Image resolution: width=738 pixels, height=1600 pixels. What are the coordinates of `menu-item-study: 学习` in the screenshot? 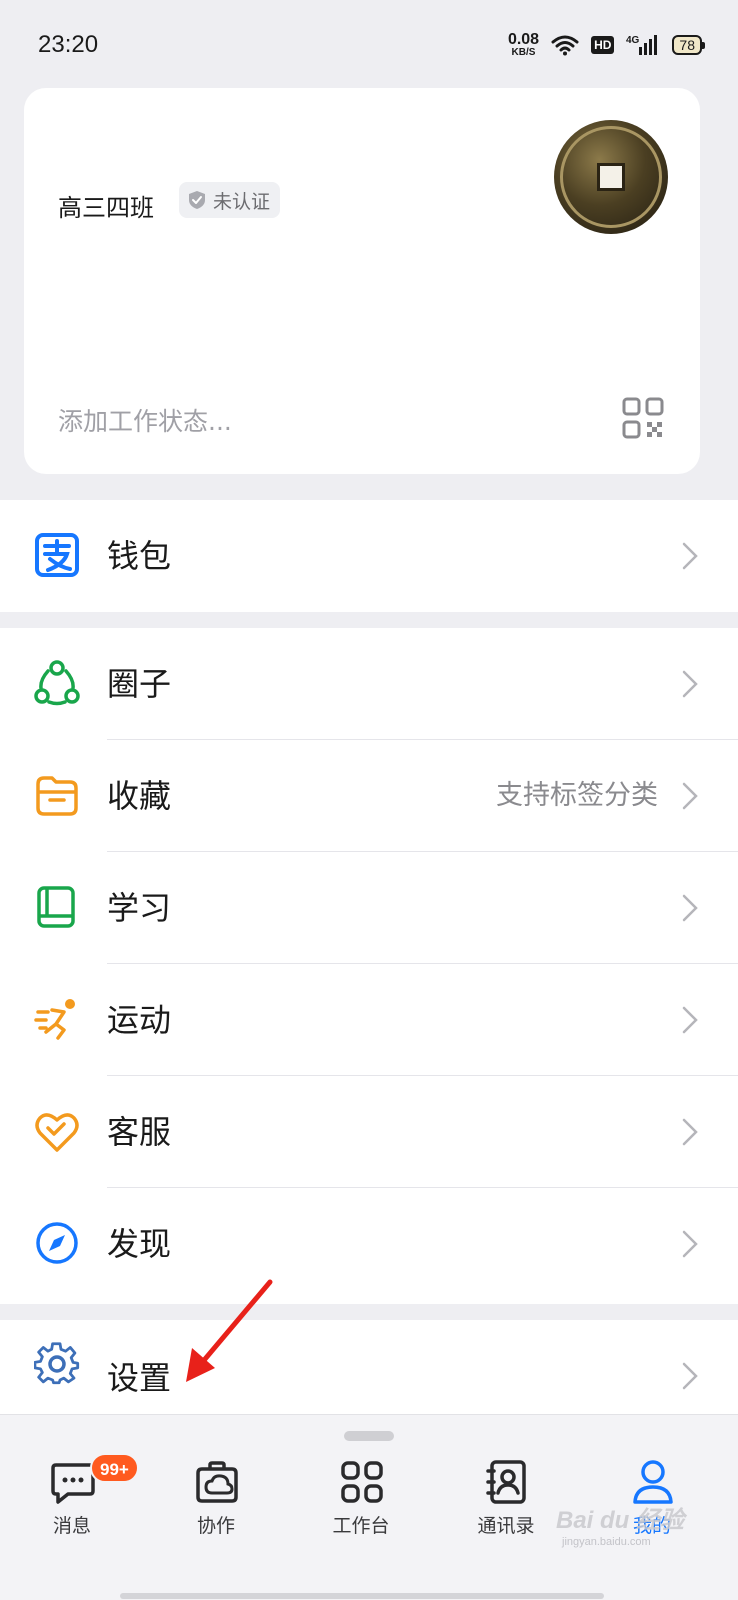 It's located at (369, 908).